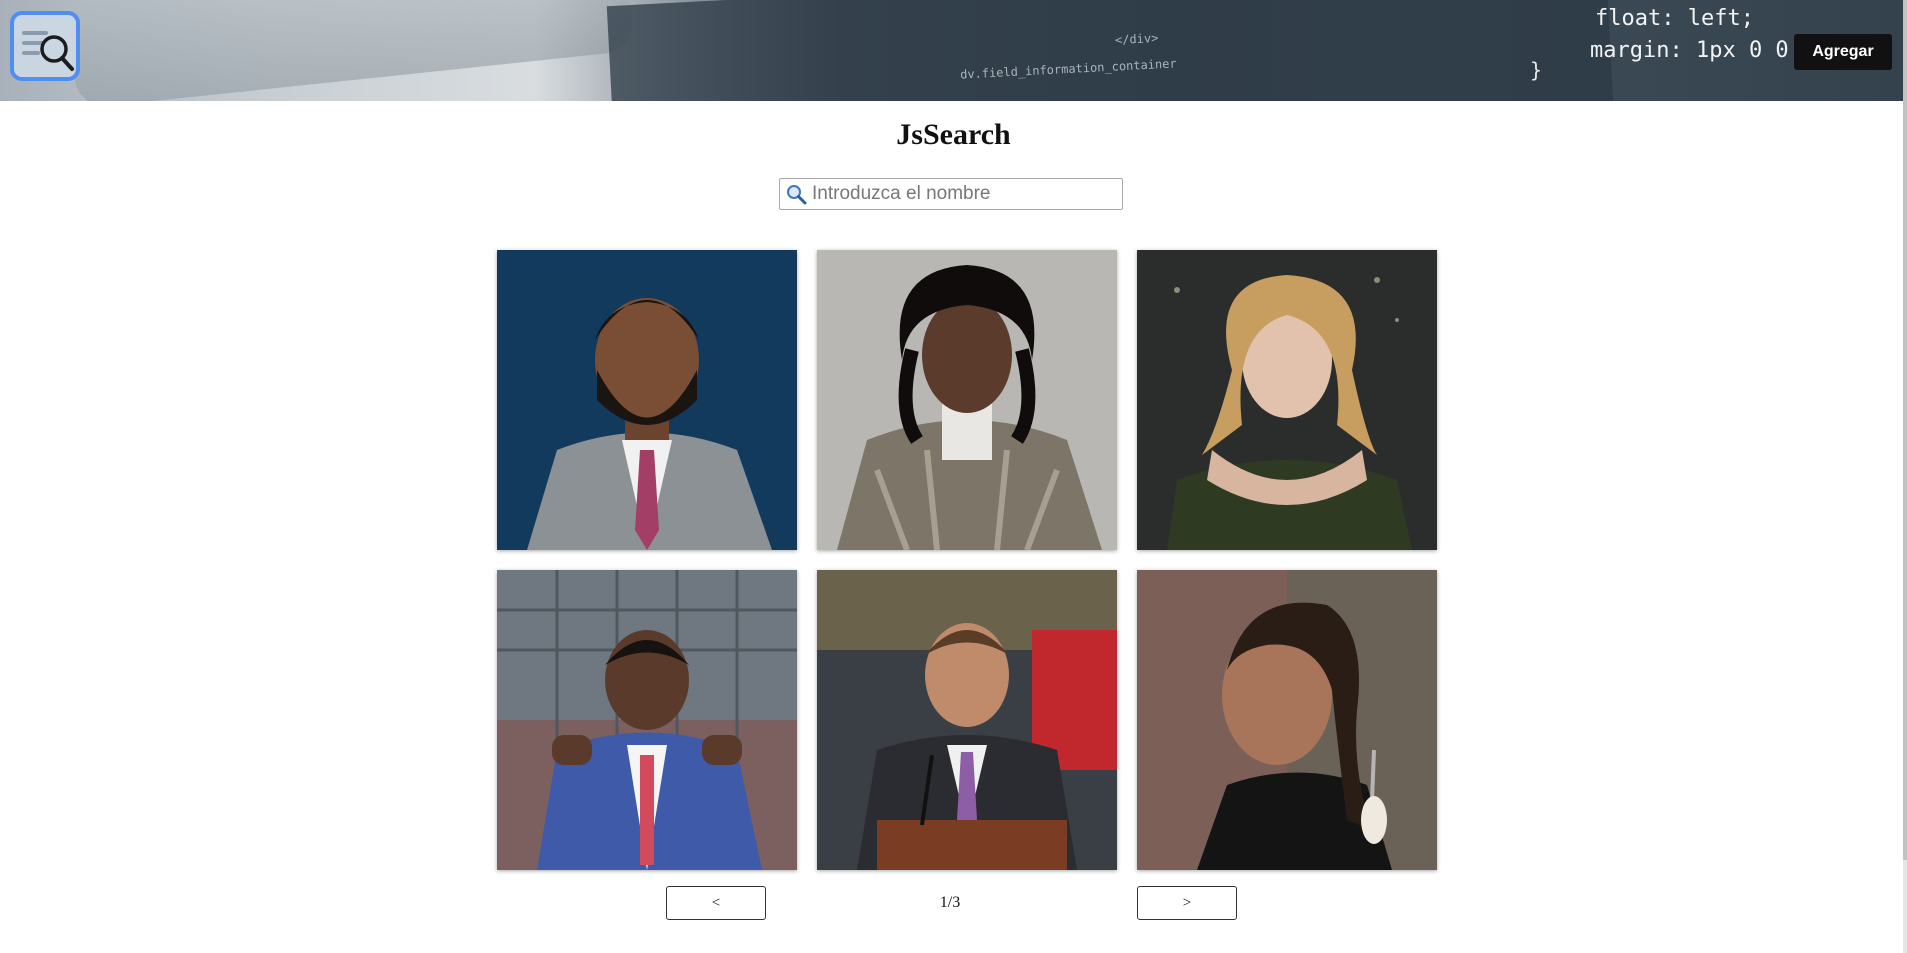 The height and width of the screenshot is (953, 1907). What do you see at coordinates (1110, 50) in the screenshot?
I see `banner-background-code-screen` at bounding box center [1110, 50].